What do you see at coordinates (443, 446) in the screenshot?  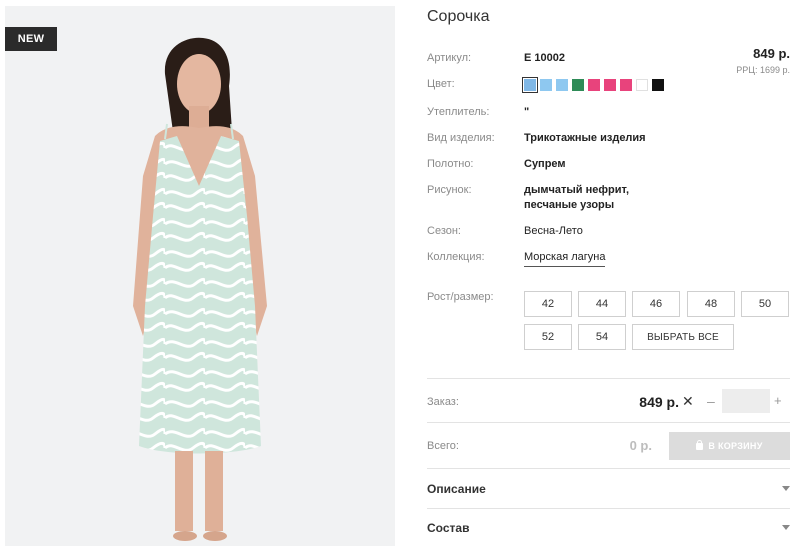 I see `total-label: Всего:` at bounding box center [443, 446].